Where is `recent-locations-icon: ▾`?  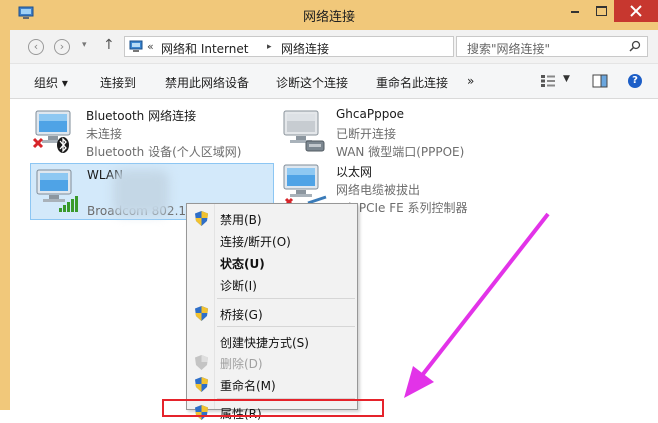 recent-locations-icon: ▾ is located at coordinates (84, 45).